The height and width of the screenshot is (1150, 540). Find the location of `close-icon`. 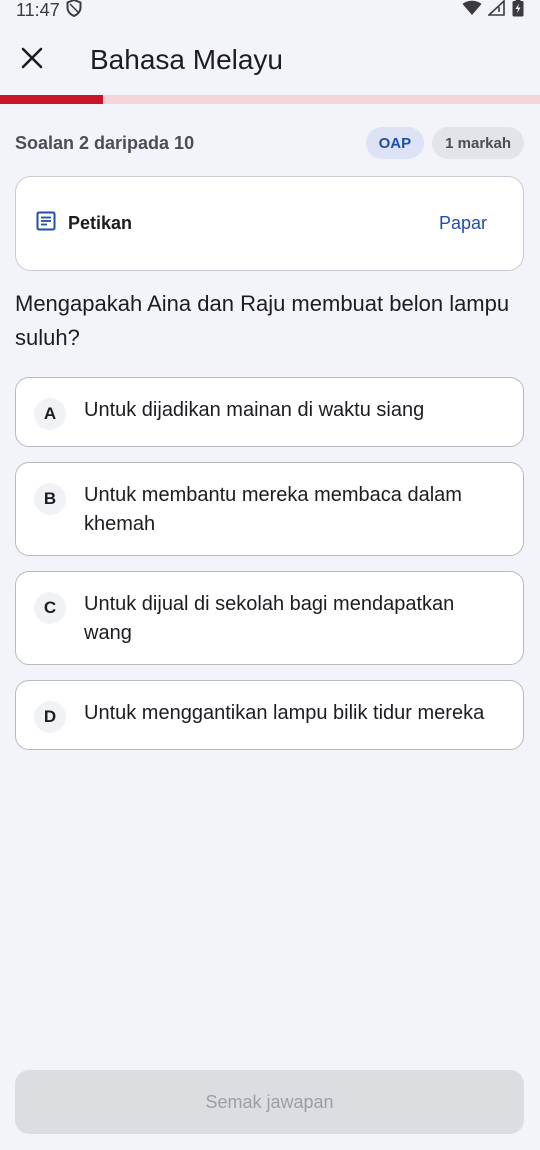

close-icon is located at coordinates (32, 60).